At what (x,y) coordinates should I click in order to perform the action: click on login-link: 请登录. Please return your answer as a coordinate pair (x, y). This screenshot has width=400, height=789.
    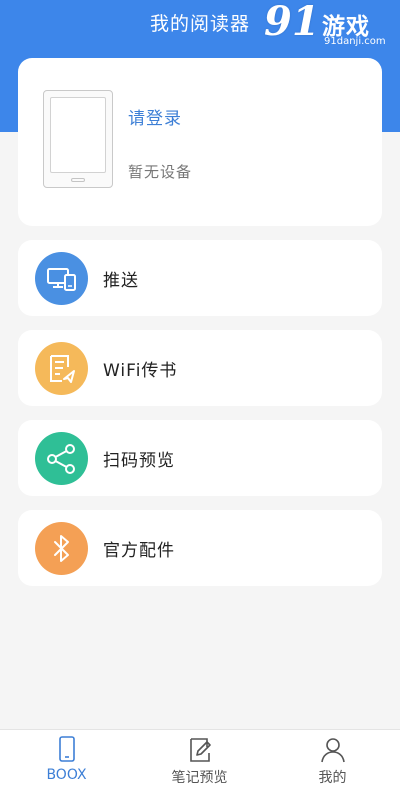
    Looking at the image, I should click on (155, 116).